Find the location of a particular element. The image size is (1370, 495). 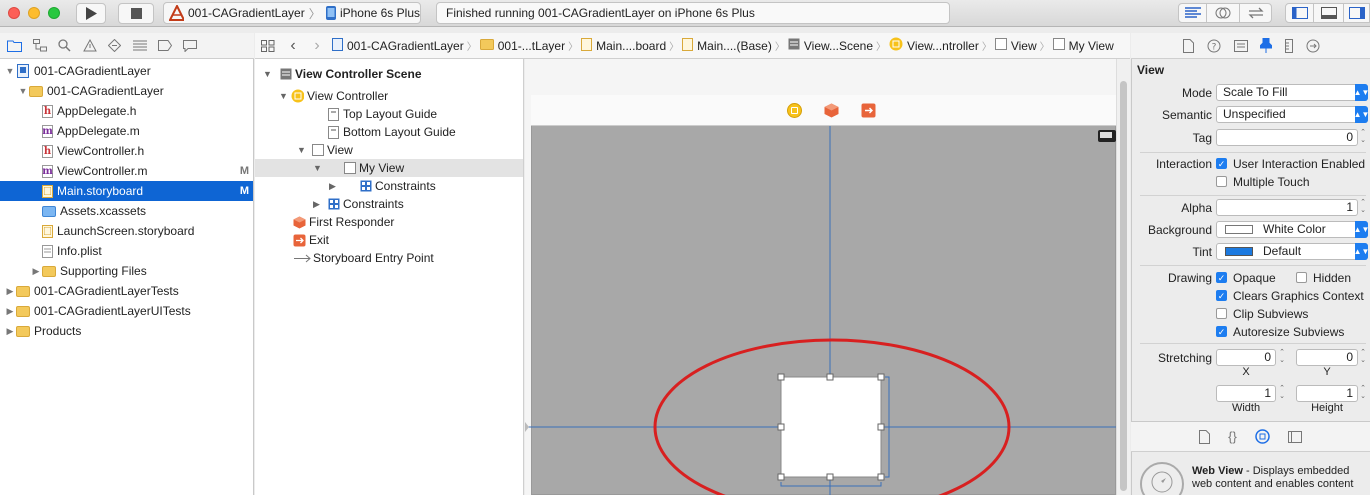

stretch-y-field: 0 is located at coordinates (1327, 357).